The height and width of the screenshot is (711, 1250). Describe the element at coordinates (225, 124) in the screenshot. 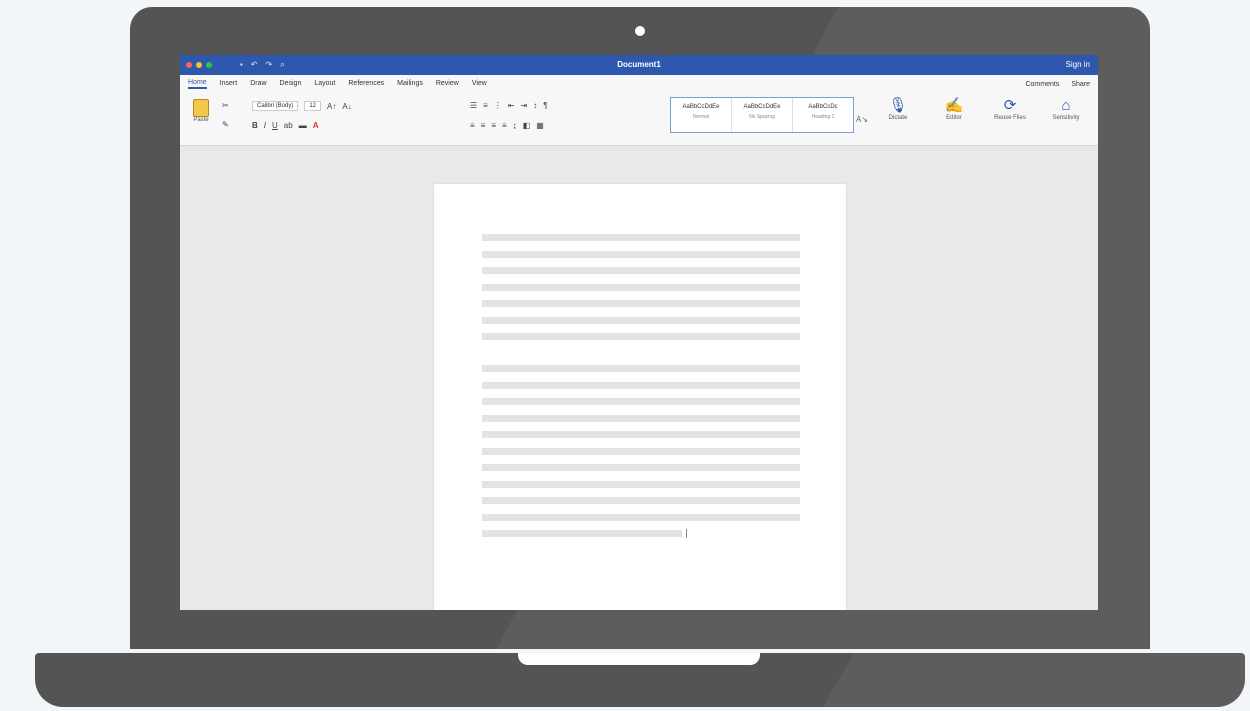

I see `format-painter-icon: ✎` at that location.